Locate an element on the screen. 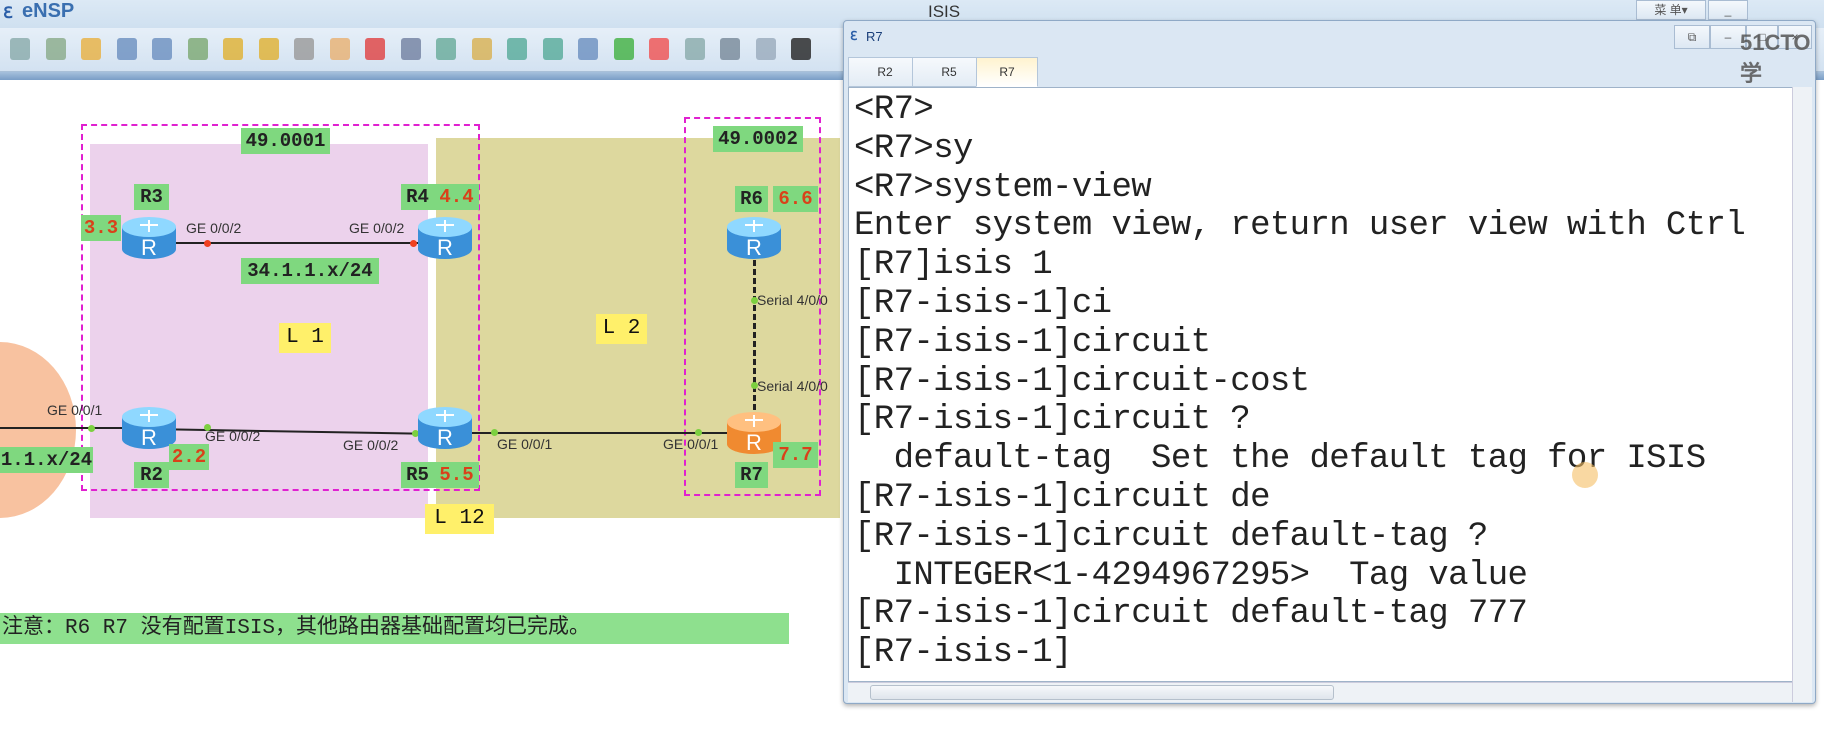 Image resolution: width=1824 pixels, height=755 pixels. topology-title: ISIS is located at coordinates (944, 11).